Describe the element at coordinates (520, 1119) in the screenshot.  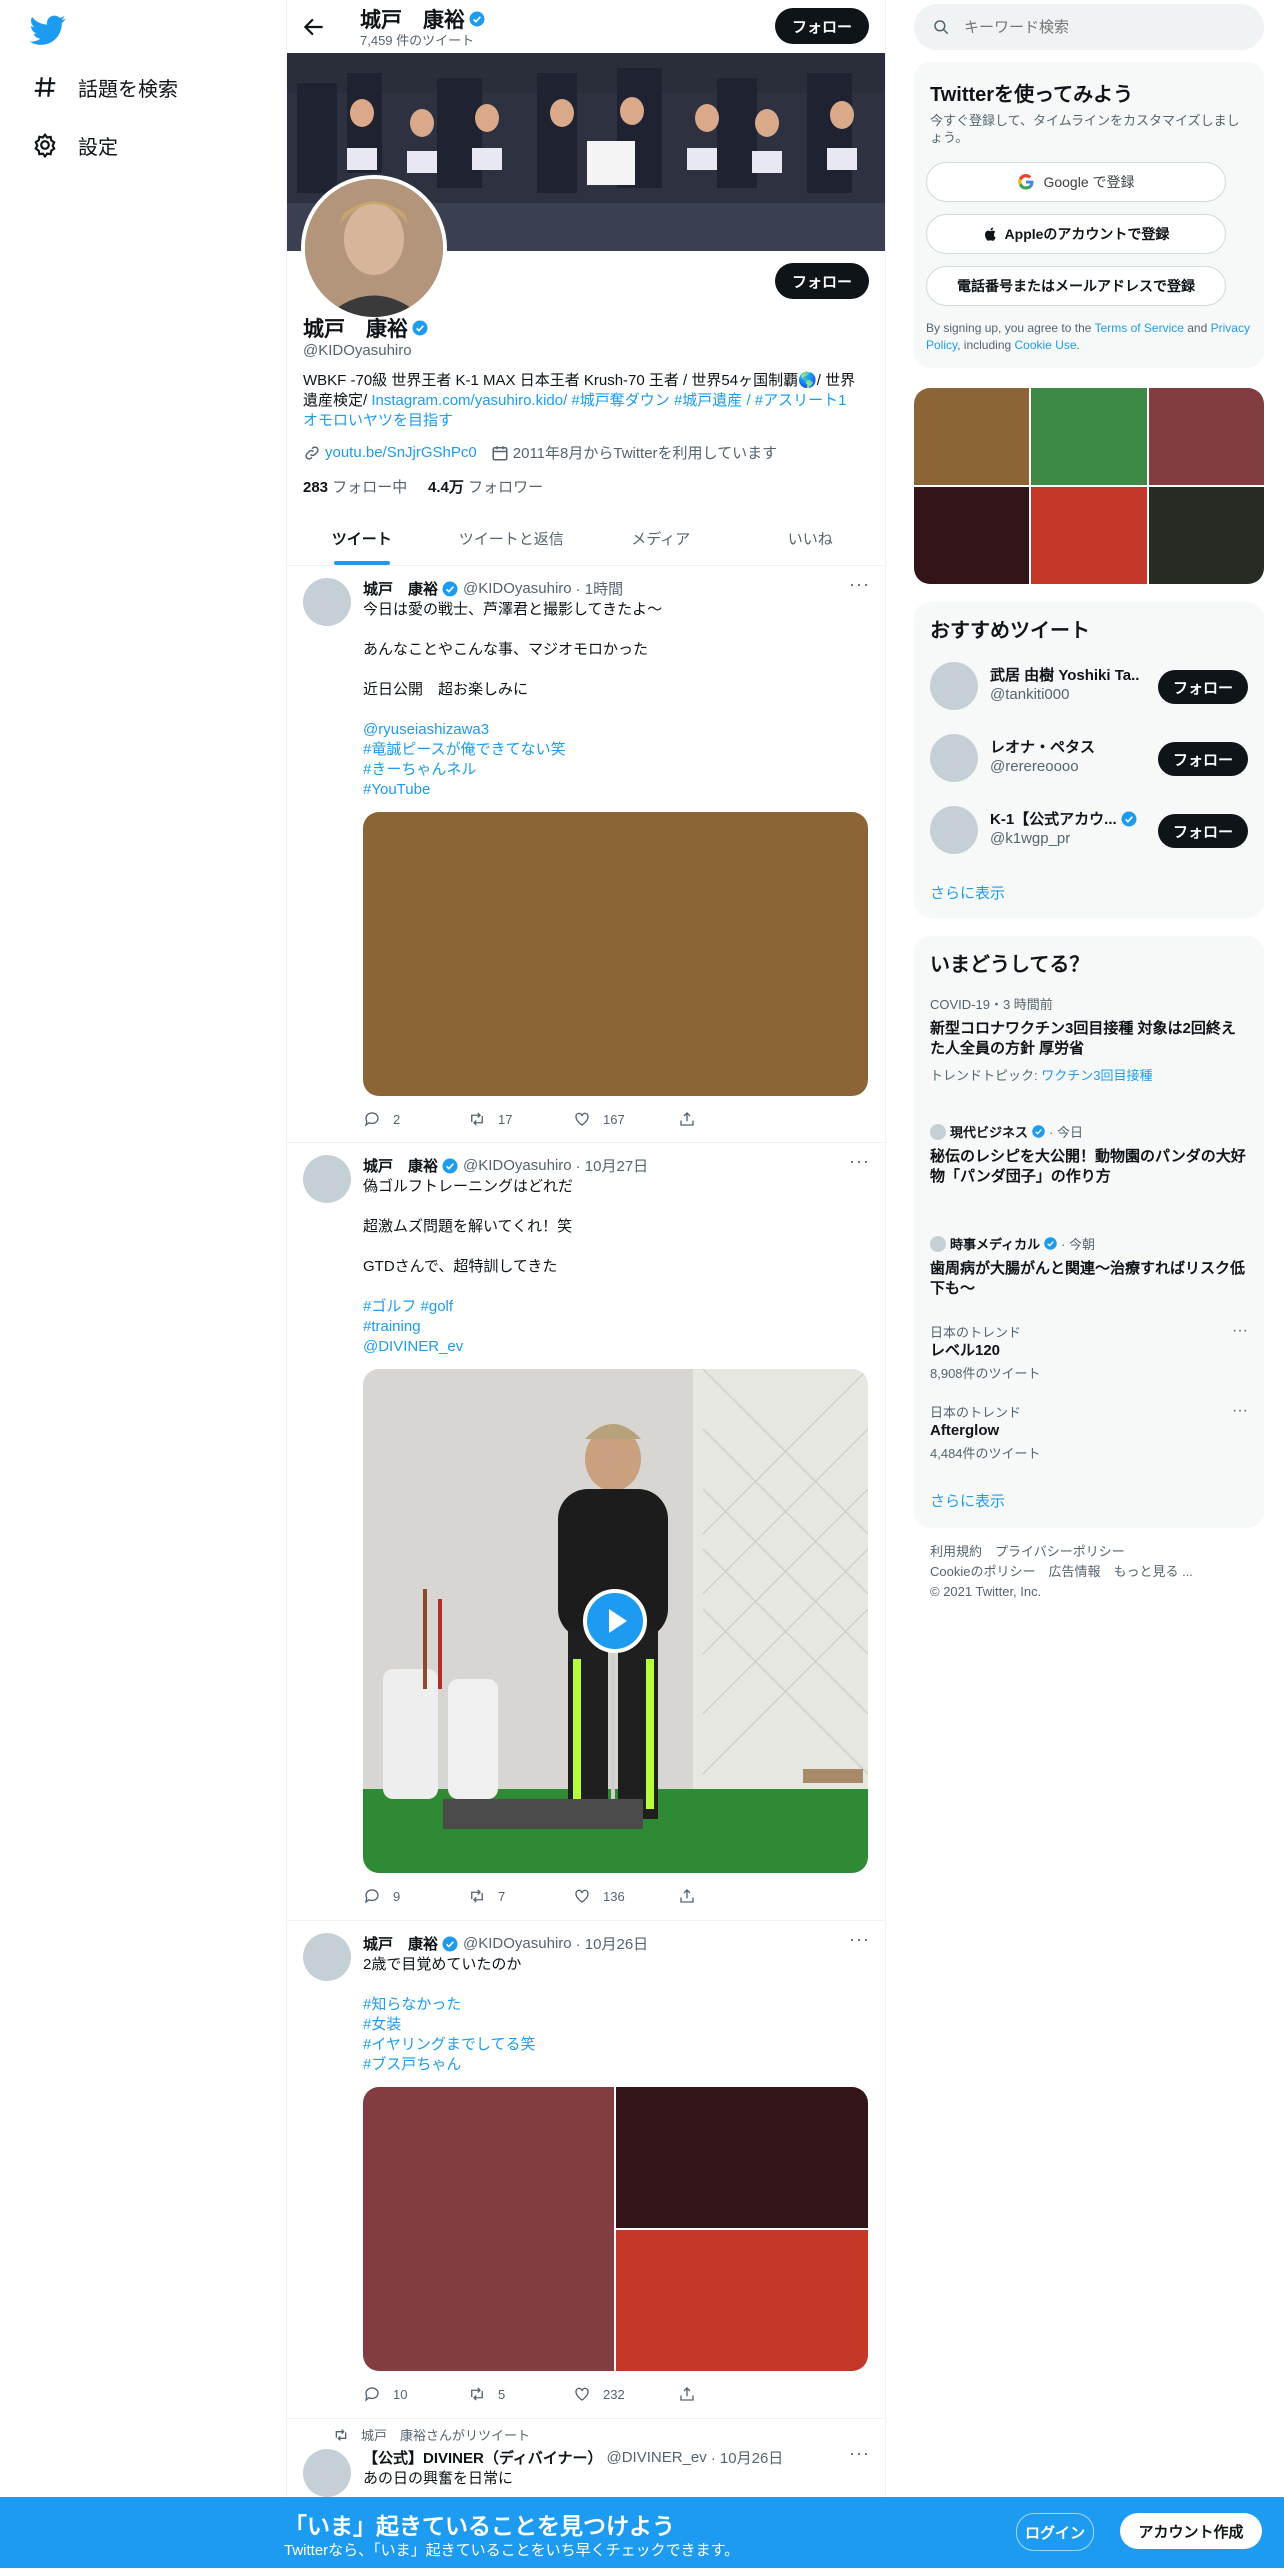
I see `retweet-button: 17` at that location.